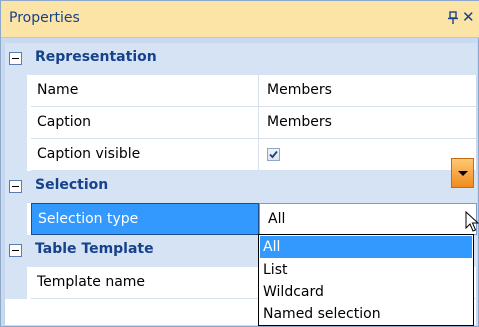  I want to click on selection-type-dropdown-list: All List Wildcard Named selection, so click(366, 280).